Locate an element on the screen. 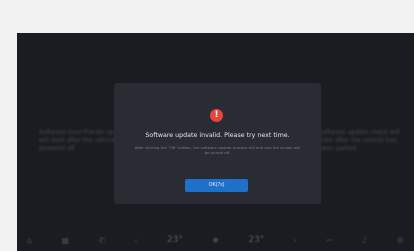  left-arrow-icon: ‹ is located at coordinates (135, 240).